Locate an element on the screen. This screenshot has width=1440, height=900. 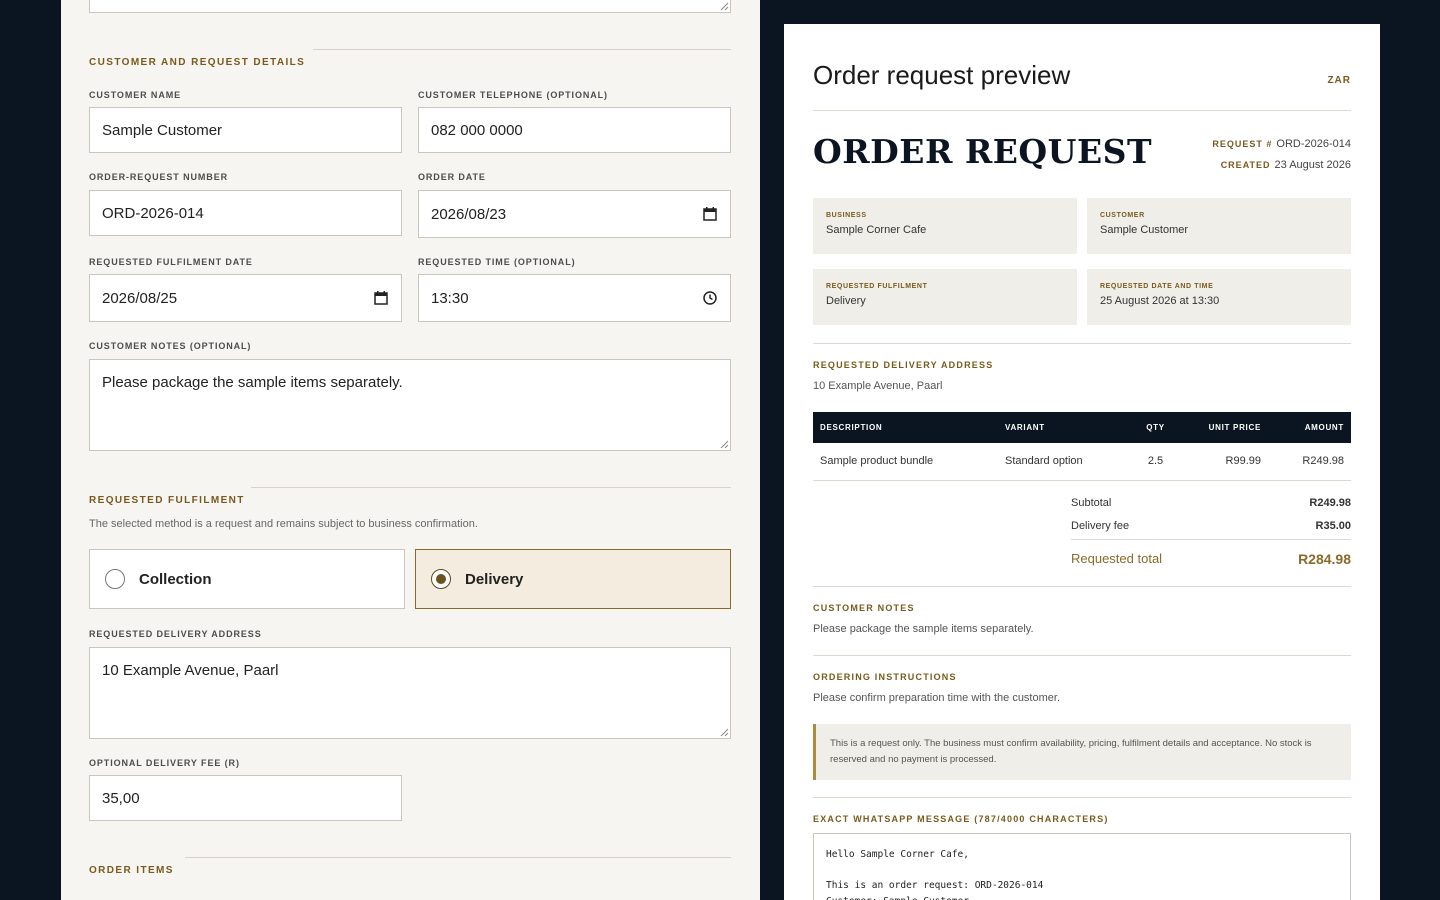
col-qty: QTY is located at coordinates (1155, 427).